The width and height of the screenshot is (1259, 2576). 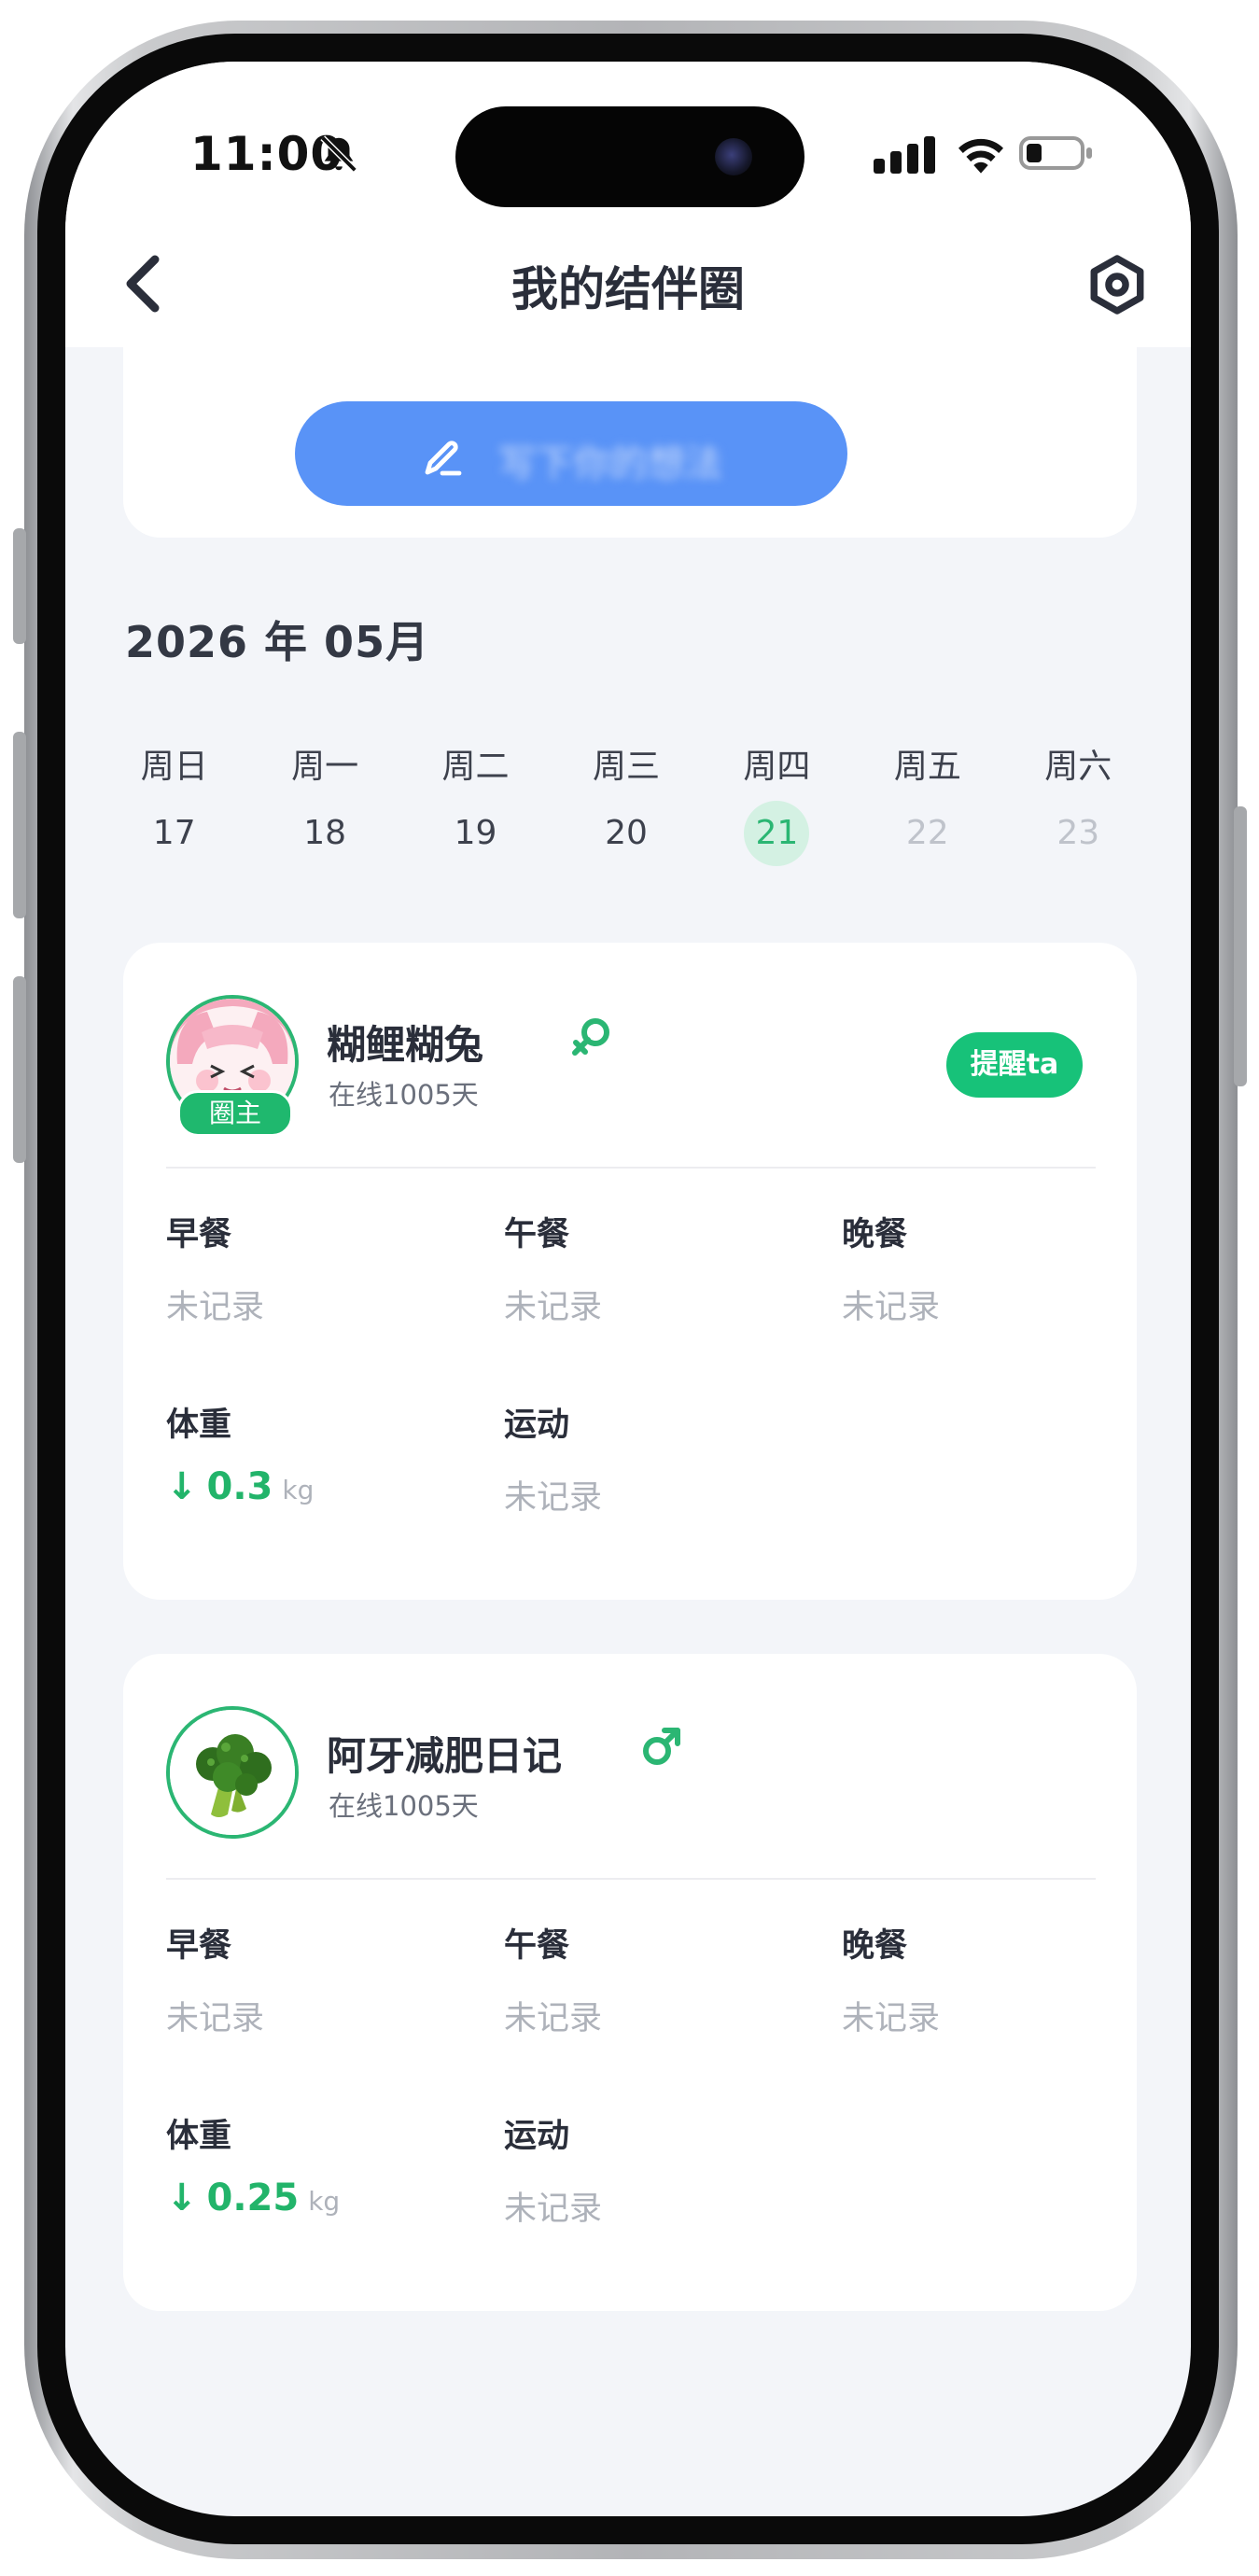 What do you see at coordinates (19, 825) in the screenshot?
I see `volume-up-button` at bounding box center [19, 825].